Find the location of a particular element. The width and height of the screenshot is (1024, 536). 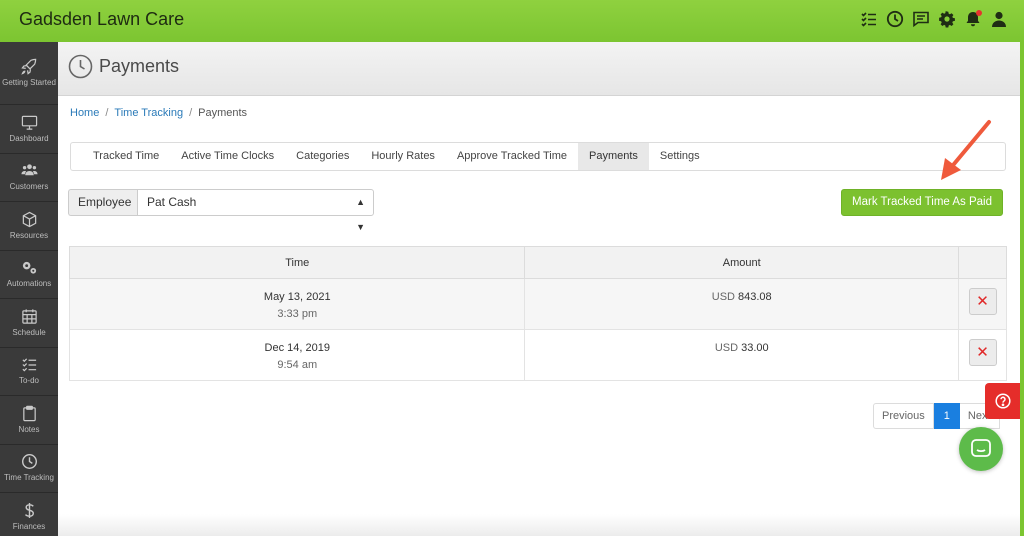

chat-launcher-button is located at coordinates (981, 449).